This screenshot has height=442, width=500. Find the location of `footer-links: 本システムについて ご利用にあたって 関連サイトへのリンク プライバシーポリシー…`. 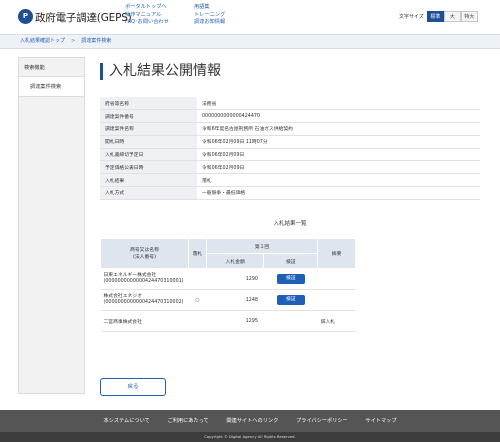

footer-links: 本システムについて ご利用にあたって 関連サイトへのリンク プライバシーポリシー… is located at coordinates (250, 420).